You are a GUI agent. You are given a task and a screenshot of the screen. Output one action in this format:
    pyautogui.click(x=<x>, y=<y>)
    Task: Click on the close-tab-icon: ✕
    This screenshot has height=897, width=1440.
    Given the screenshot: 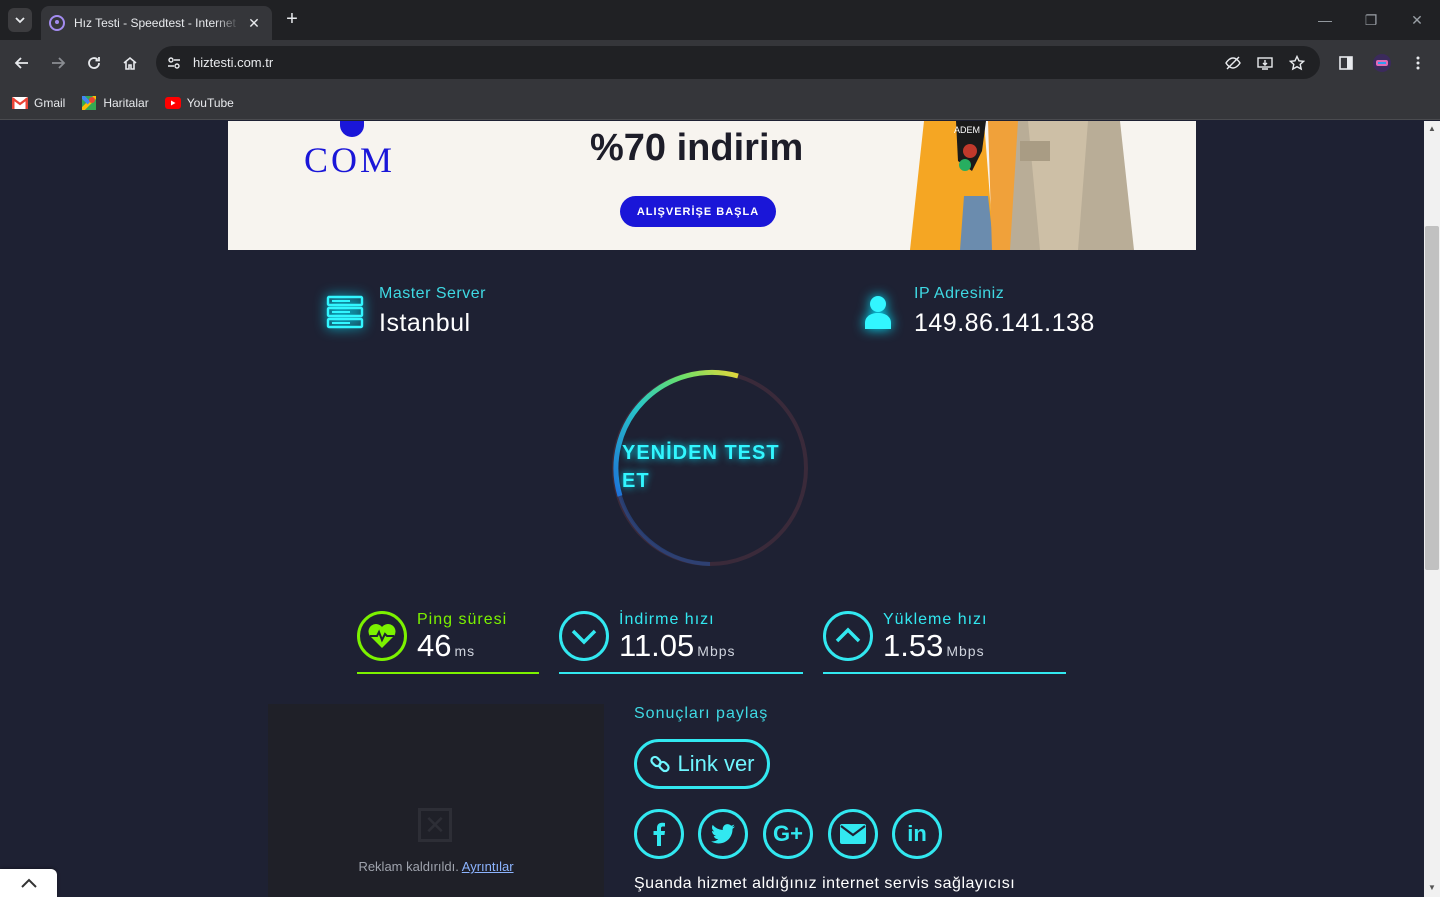 What is the action you would take?
    pyautogui.click(x=254, y=23)
    